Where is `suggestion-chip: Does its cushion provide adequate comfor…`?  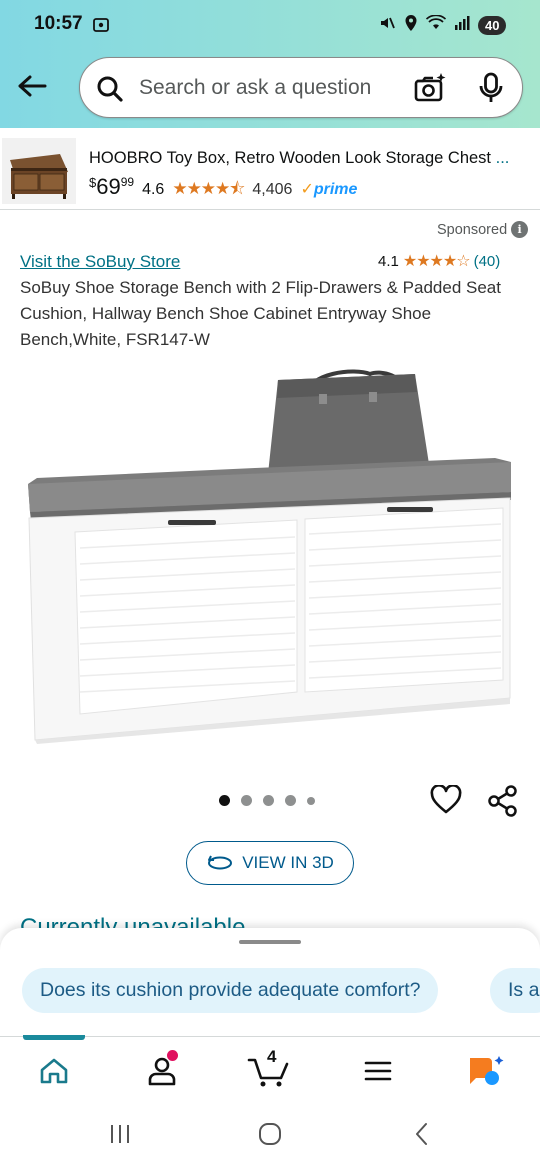 suggestion-chip: Does its cushion provide adequate comfor… is located at coordinates (230, 990).